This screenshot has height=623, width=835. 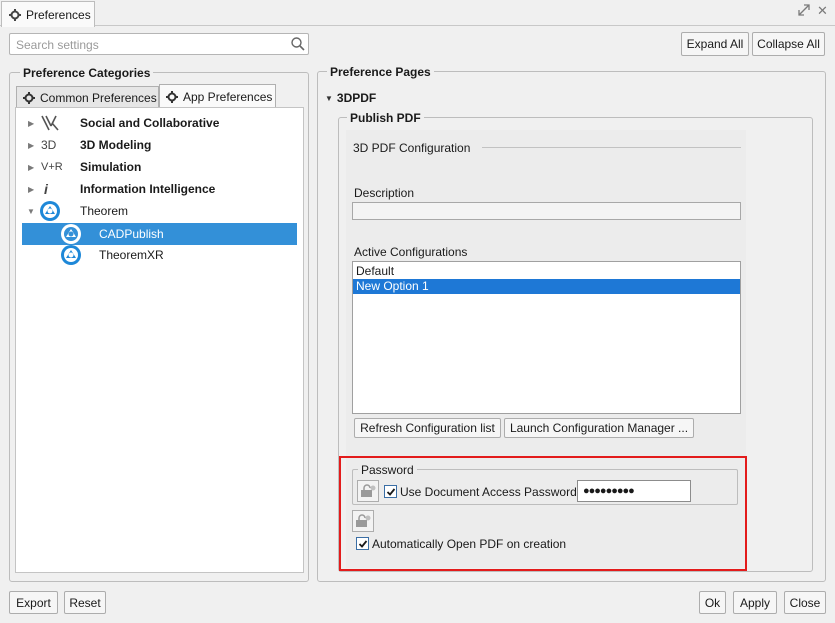 What do you see at coordinates (427, 428) in the screenshot?
I see `refresh-configuration-button: Refresh Configuration list` at bounding box center [427, 428].